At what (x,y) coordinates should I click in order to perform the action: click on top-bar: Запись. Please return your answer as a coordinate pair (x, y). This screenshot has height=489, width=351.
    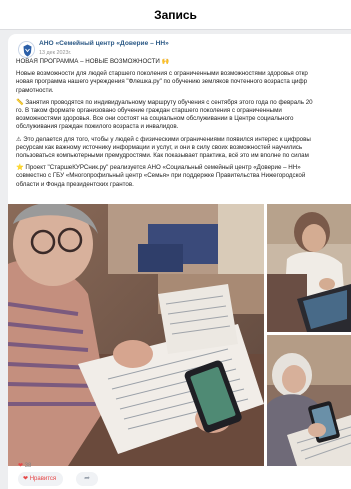
    Looking at the image, I should click on (175, 15).